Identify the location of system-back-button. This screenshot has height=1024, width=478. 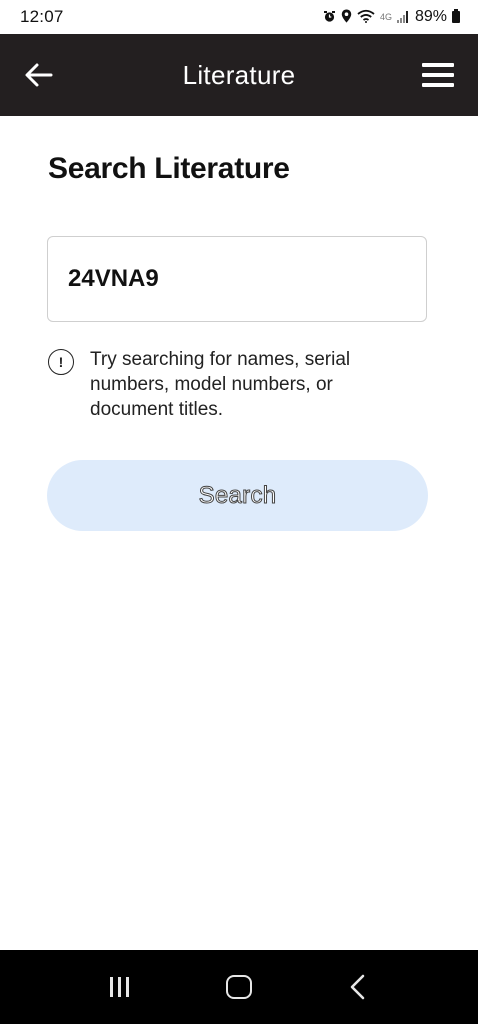
(358, 987).